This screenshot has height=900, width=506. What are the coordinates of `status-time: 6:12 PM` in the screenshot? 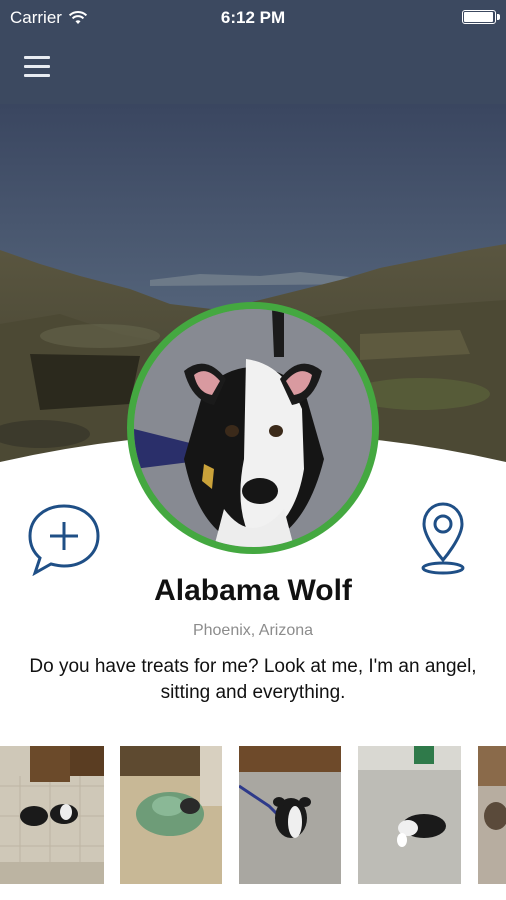 It's located at (253, 17).